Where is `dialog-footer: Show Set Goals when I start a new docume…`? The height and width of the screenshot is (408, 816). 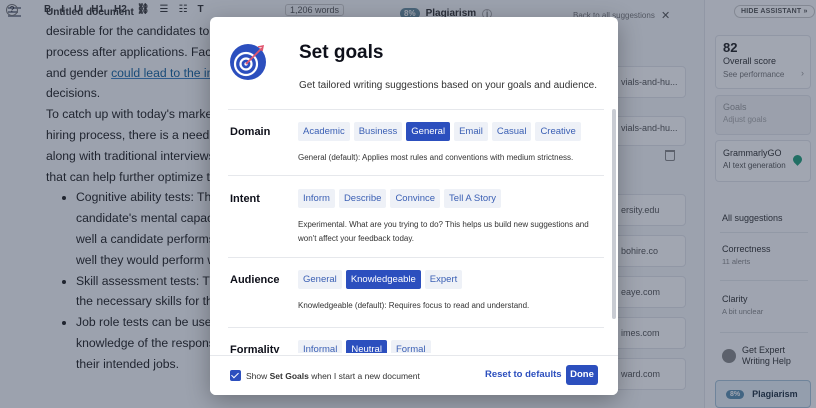
dialog-footer: Show Set Goals when I start a new docume… is located at coordinates (414, 375).